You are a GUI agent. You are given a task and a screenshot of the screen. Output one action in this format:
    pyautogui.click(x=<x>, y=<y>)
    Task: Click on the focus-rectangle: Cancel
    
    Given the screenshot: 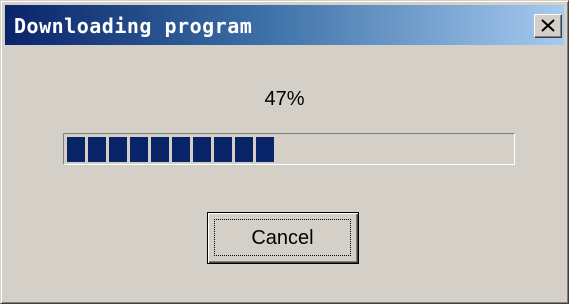 What is the action you would take?
    pyautogui.click(x=282, y=237)
    